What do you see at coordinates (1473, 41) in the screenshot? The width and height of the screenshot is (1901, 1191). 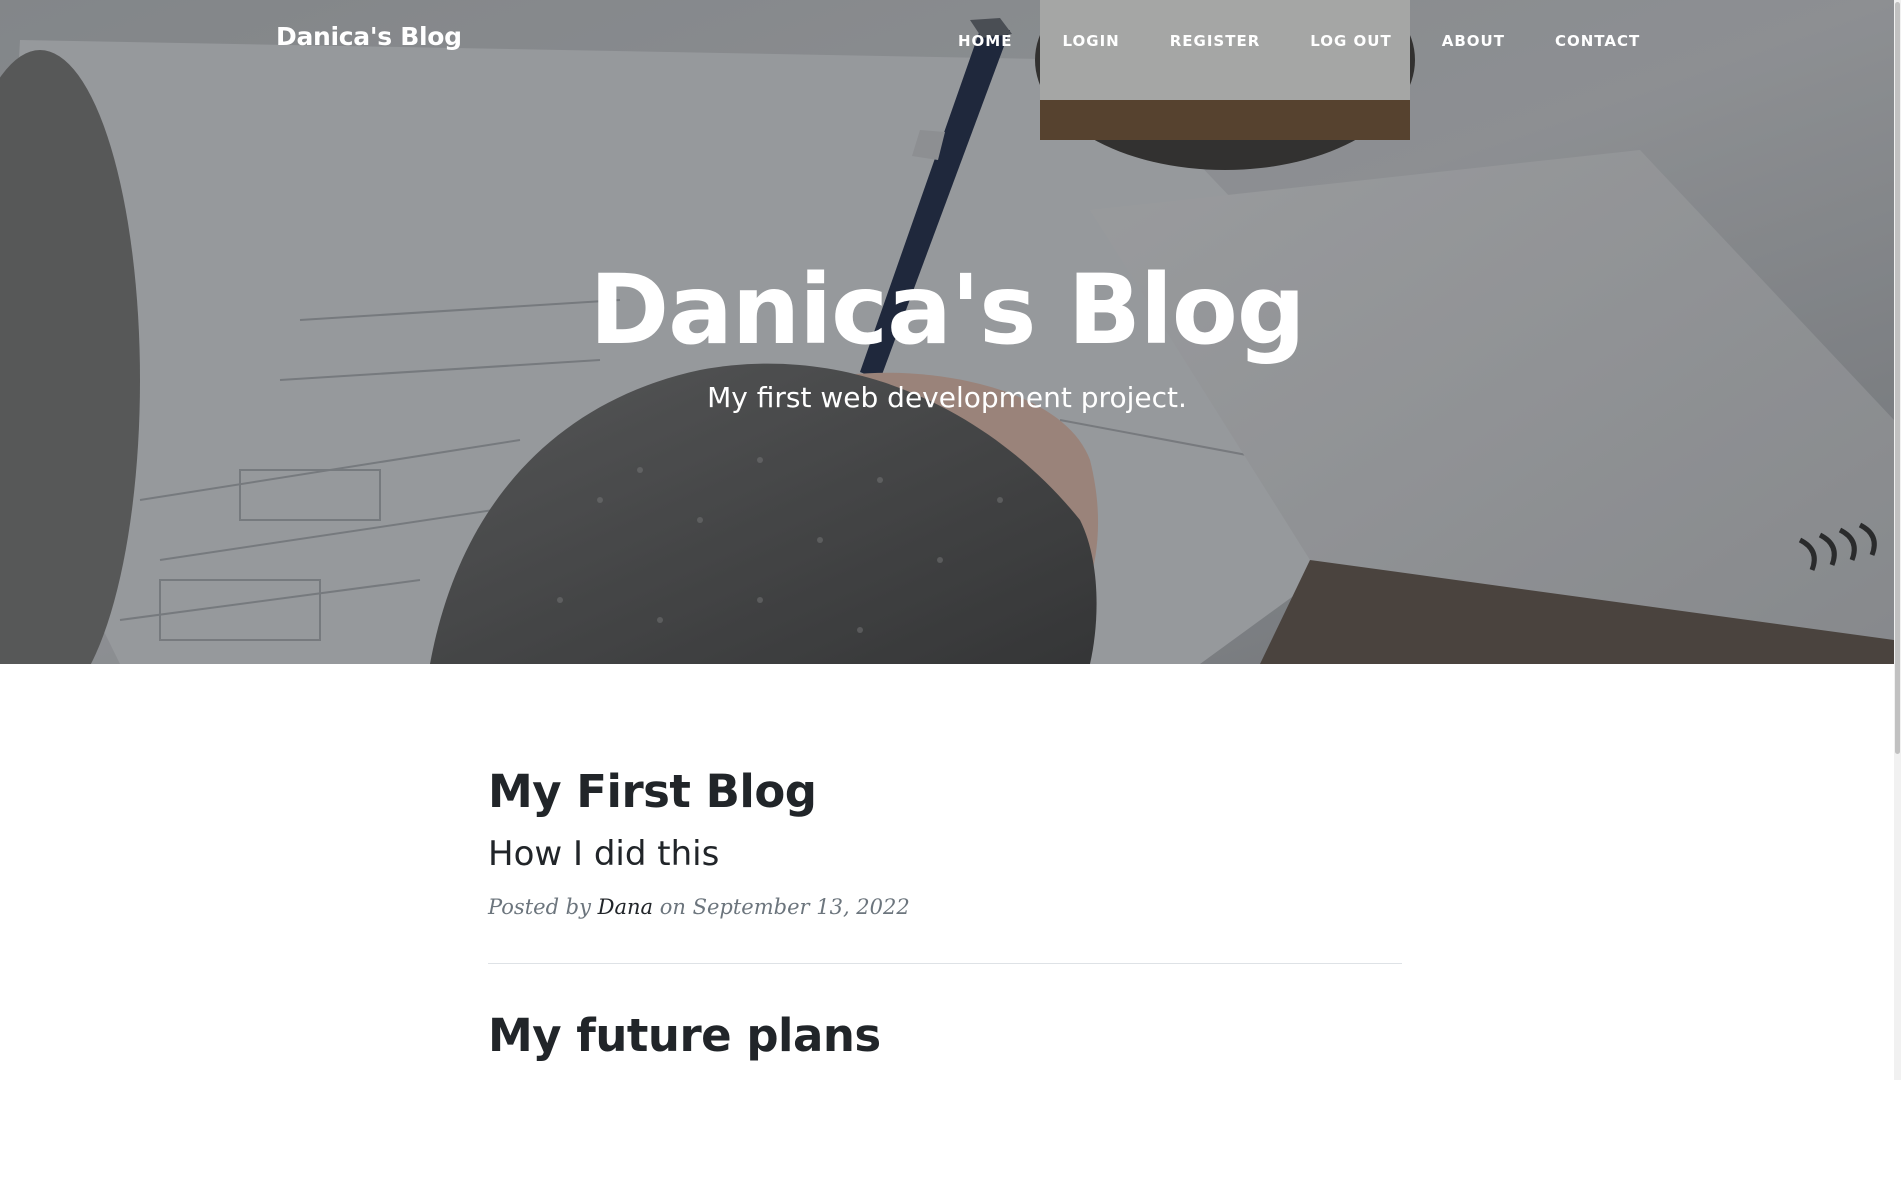 I see `nav-link-about: ABOUT` at bounding box center [1473, 41].